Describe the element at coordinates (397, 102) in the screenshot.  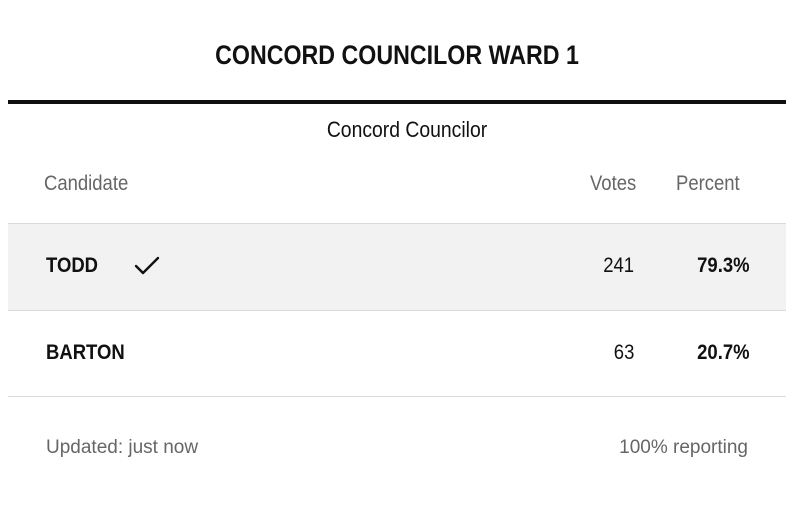
I see `title-divider` at that location.